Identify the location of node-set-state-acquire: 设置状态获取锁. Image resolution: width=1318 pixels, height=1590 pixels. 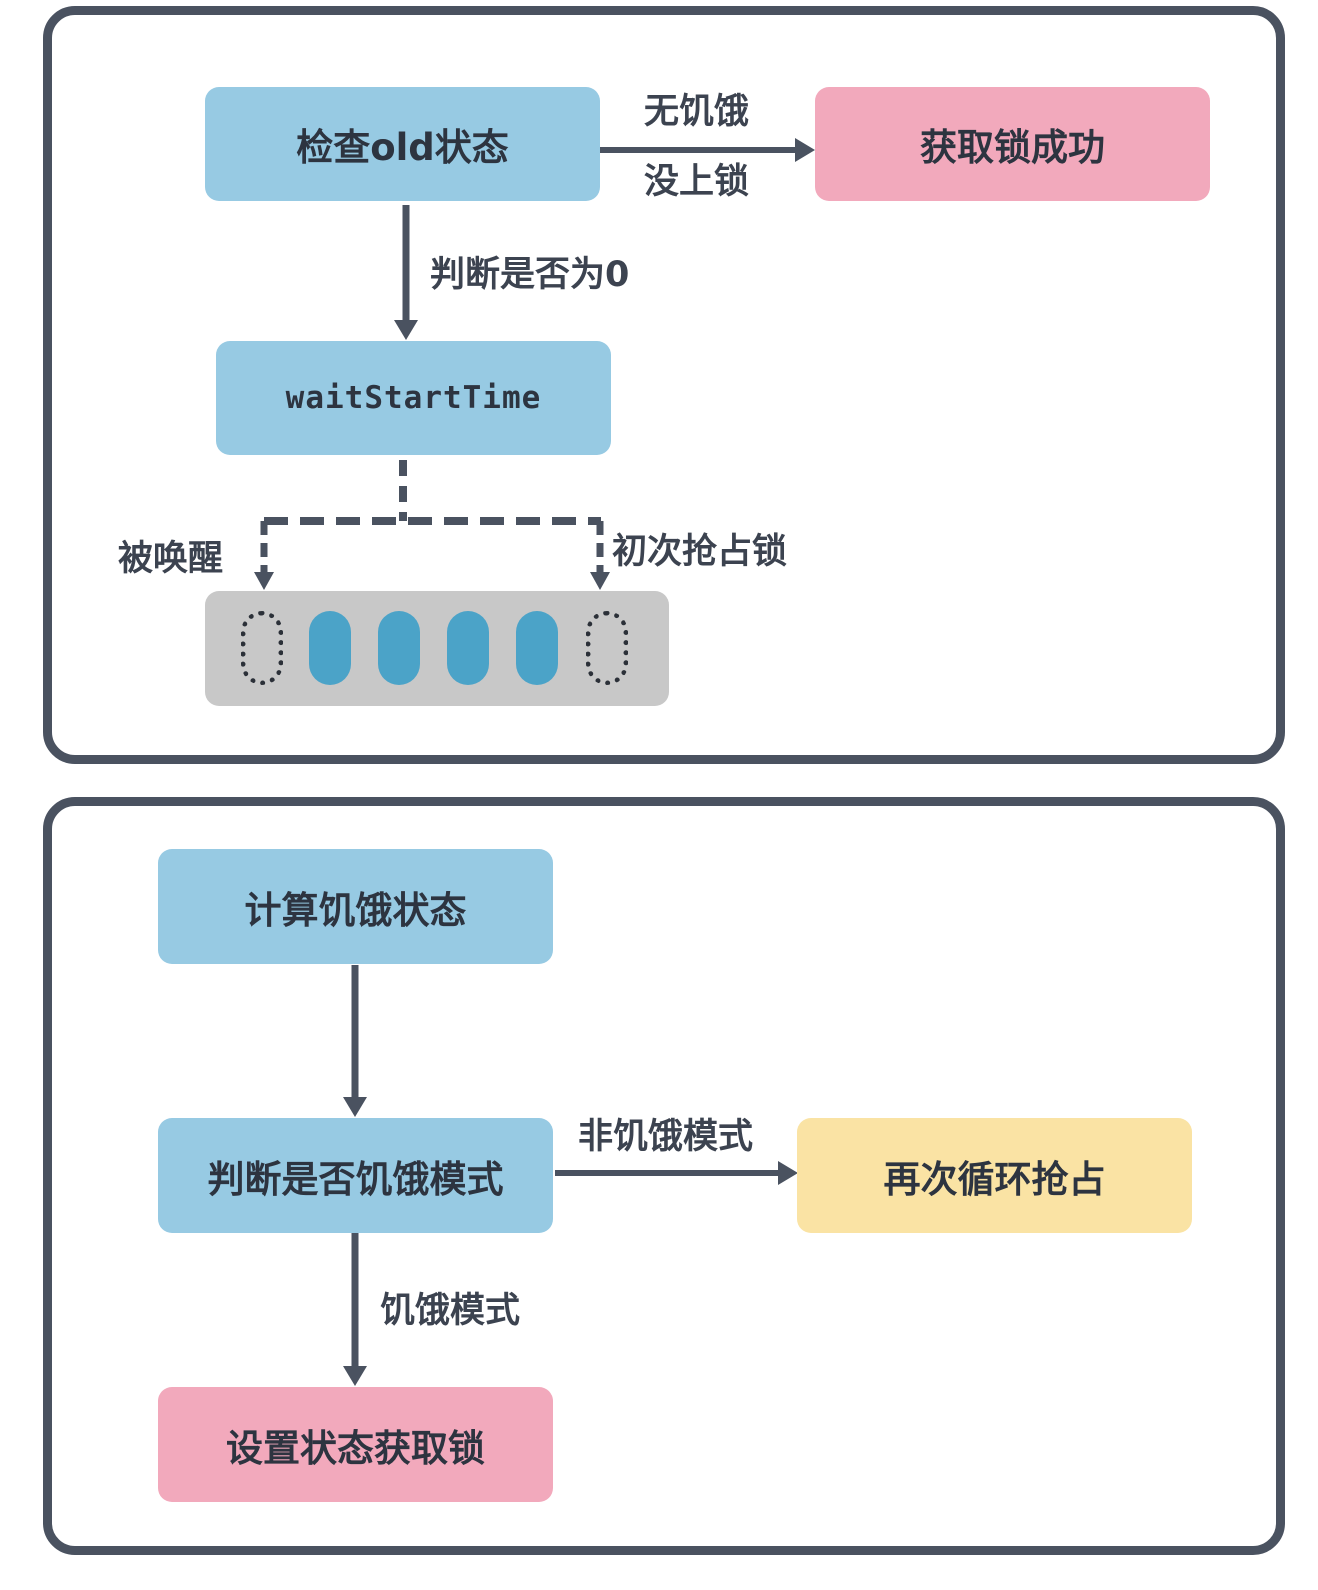
(355, 1444).